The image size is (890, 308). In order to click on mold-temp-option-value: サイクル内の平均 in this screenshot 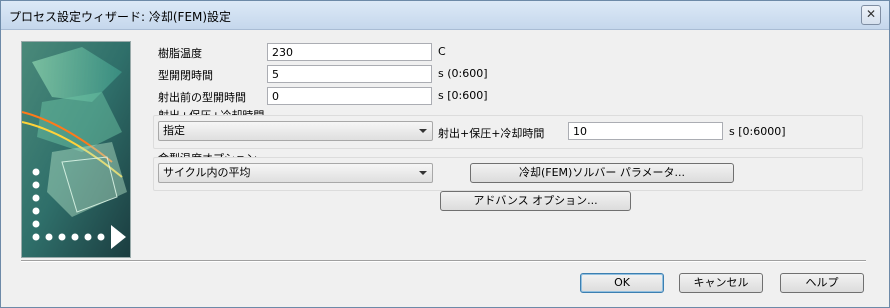, I will do `click(207, 172)`.